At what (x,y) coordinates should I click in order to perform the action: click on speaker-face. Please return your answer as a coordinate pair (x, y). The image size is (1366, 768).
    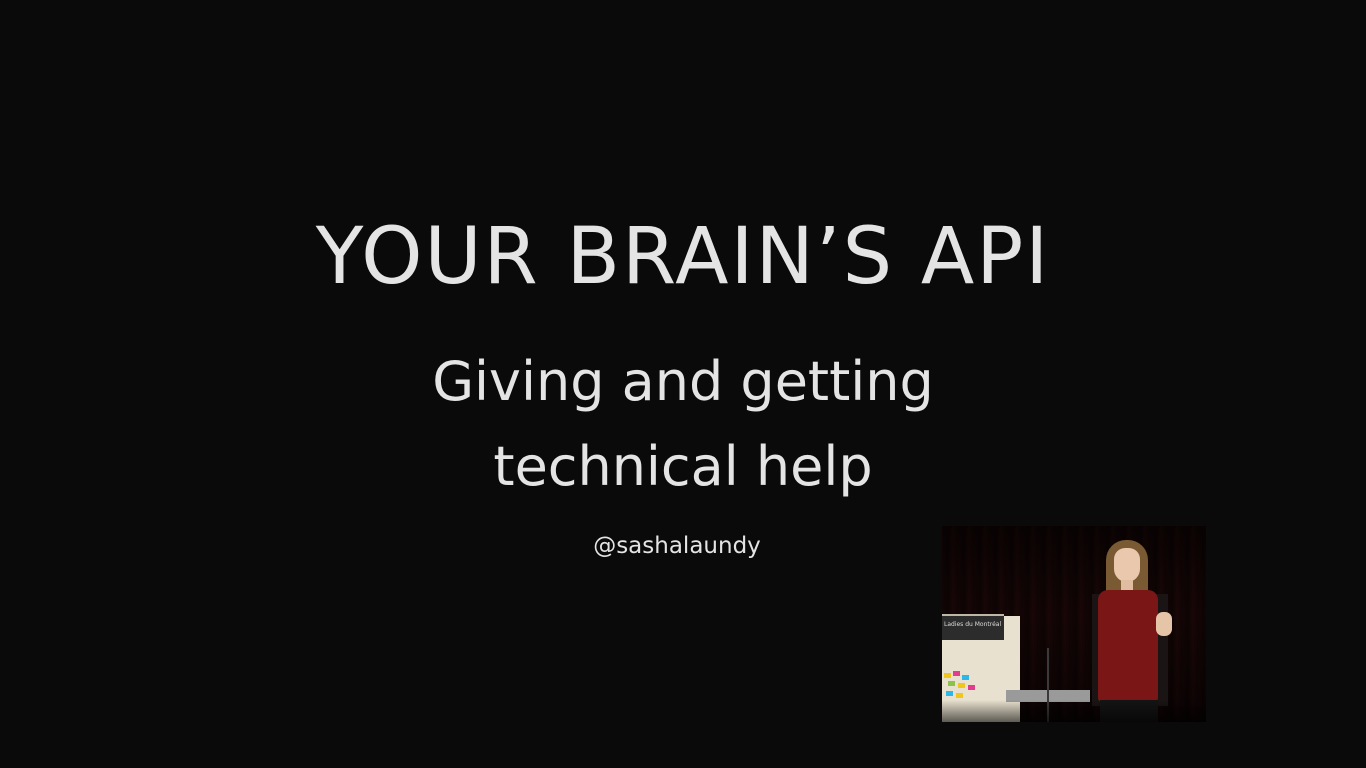
    Looking at the image, I should click on (1127, 565).